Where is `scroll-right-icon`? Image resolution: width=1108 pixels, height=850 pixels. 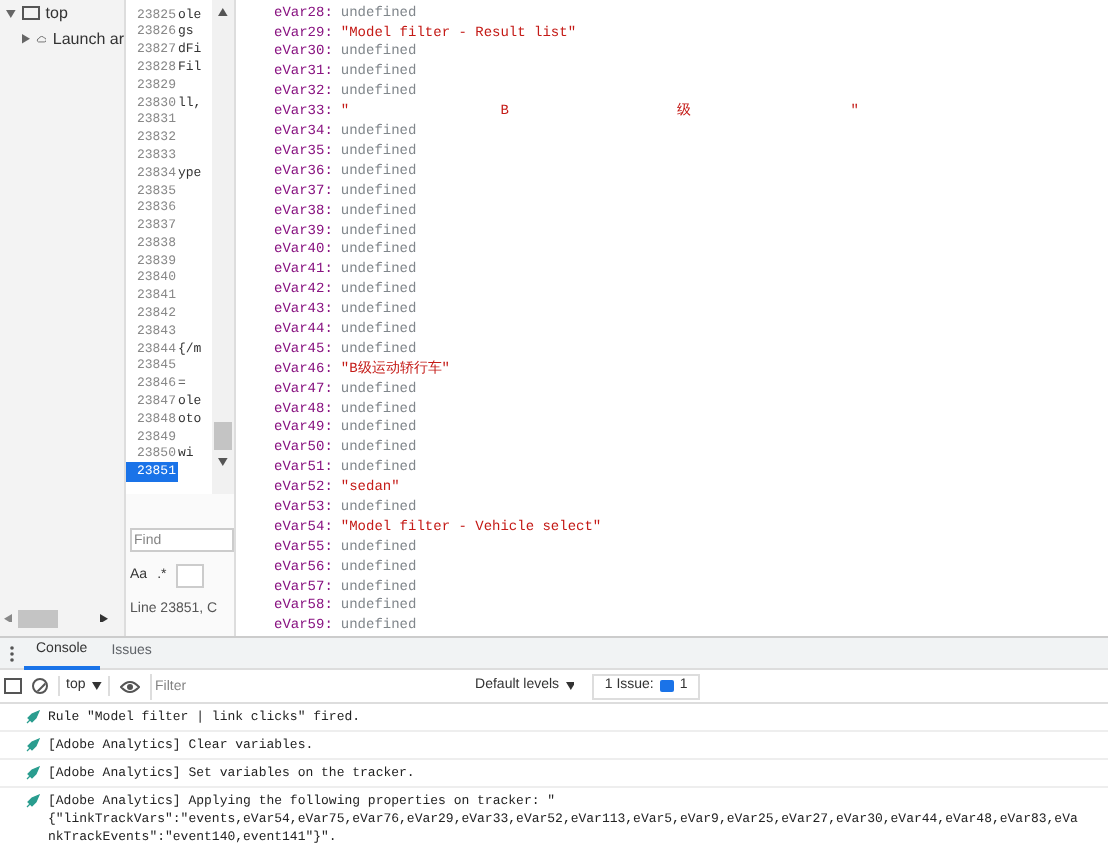 scroll-right-icon is located at coordinates (104, 618).